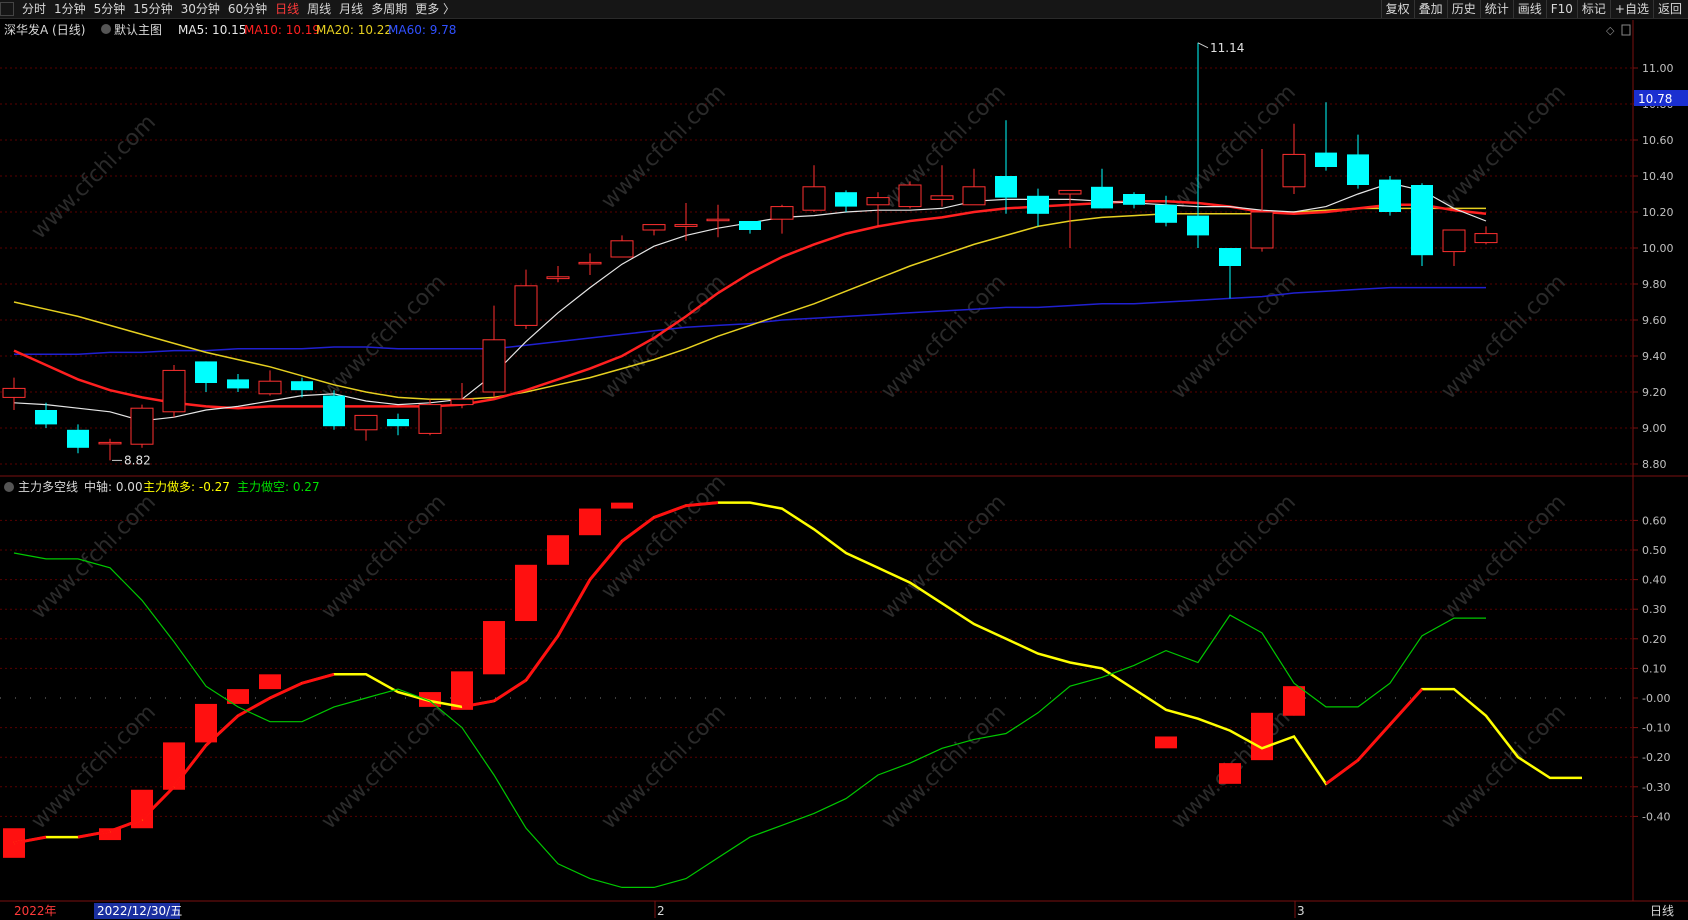 This screenshot has height=920, width=1688. I want to click on low-label: 8.82, so click(137, 460).